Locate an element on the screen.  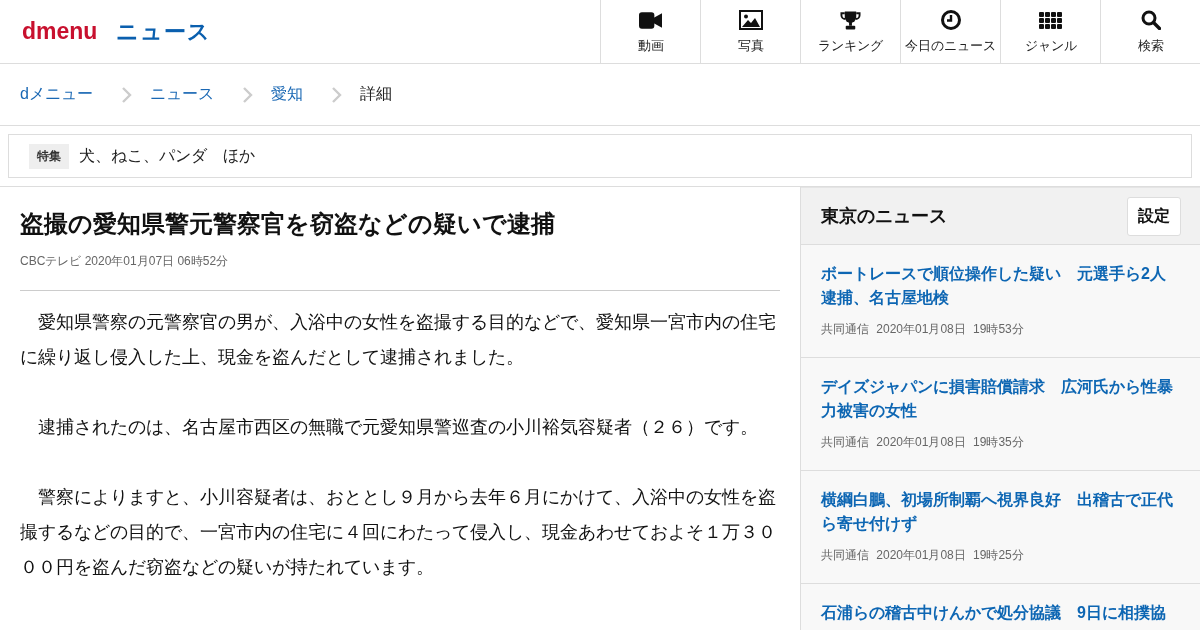
grid-icon is located at coordinates (1050, 20).